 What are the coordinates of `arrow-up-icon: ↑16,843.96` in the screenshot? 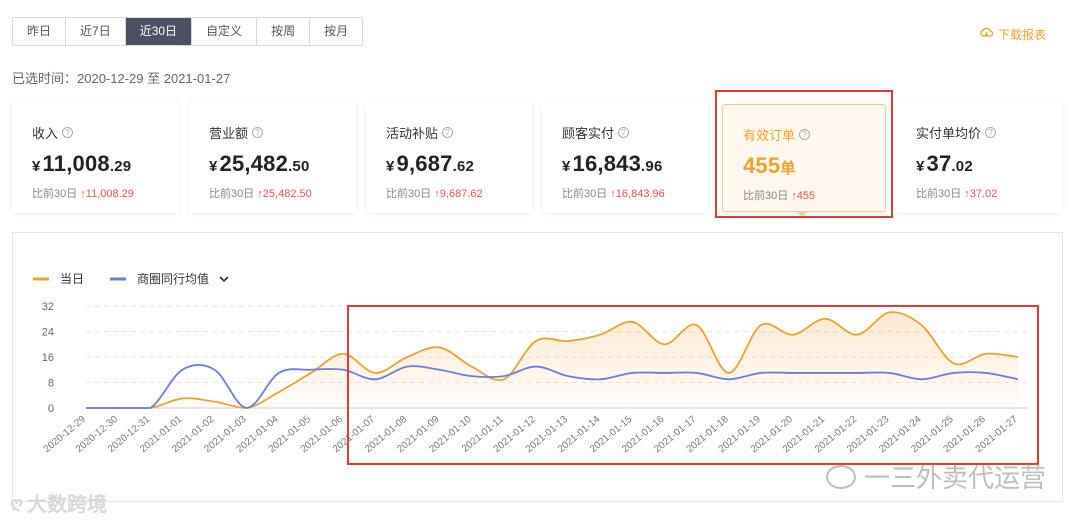 It's located at (637, 194).